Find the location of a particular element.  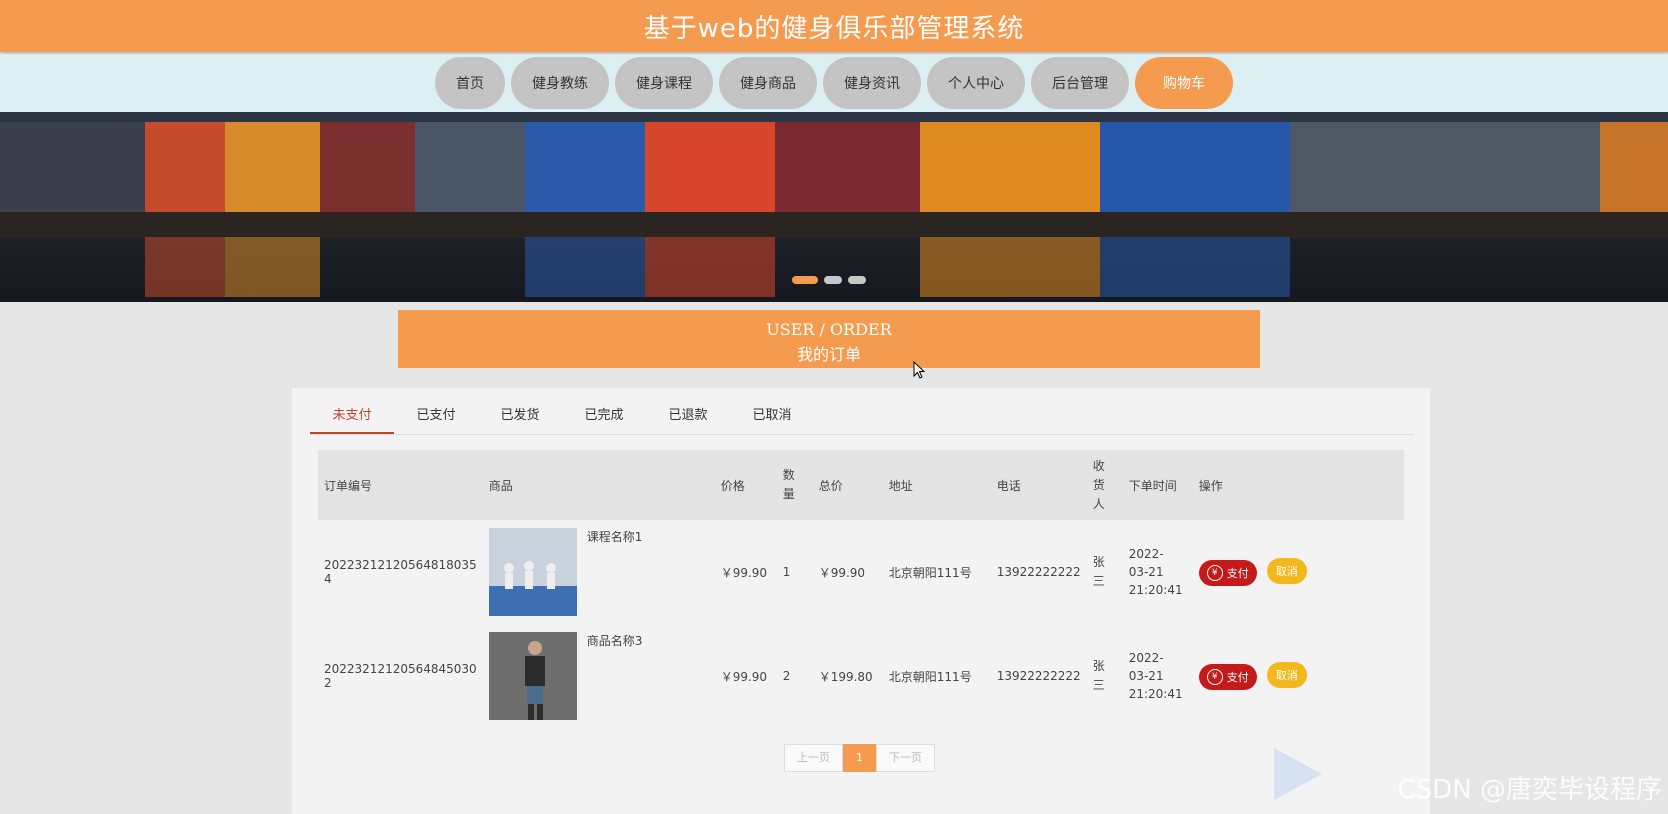

banner-deck is located at coordinates (834, 225).